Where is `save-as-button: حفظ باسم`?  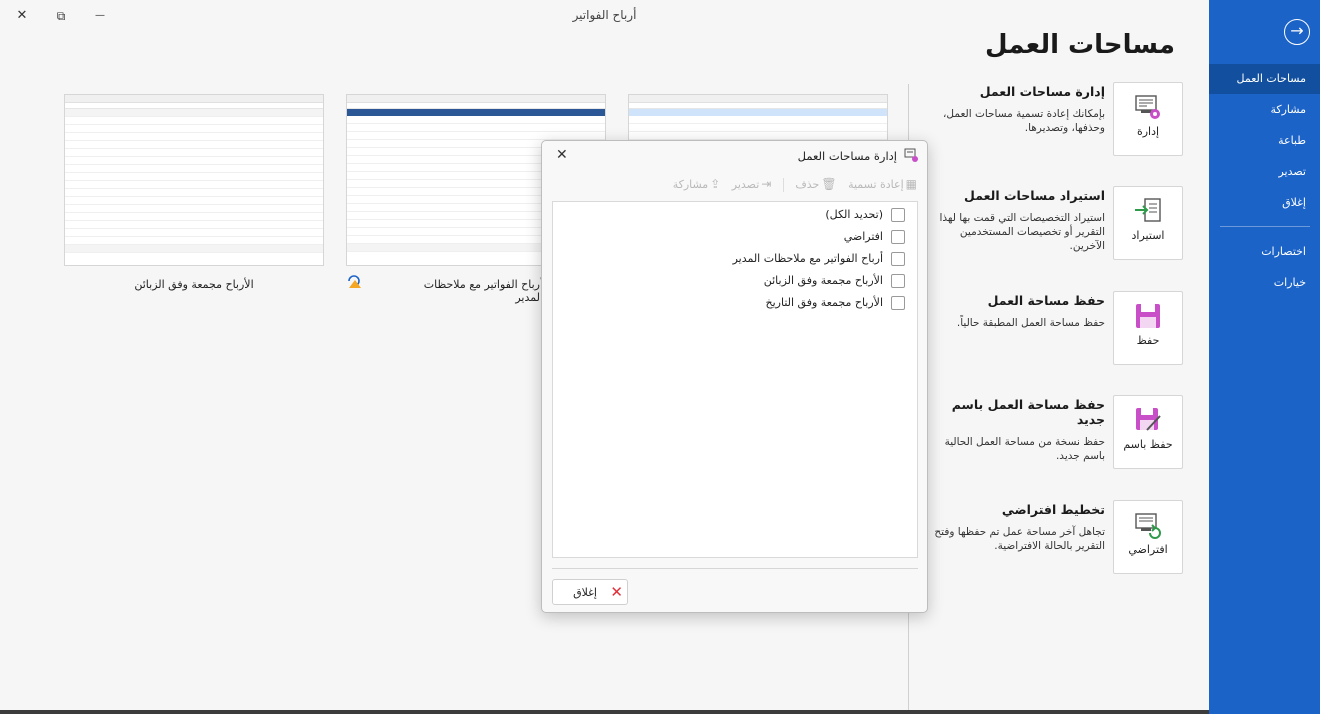
save-as-button: حفظ باسم is located at coordinates (1148, 432).